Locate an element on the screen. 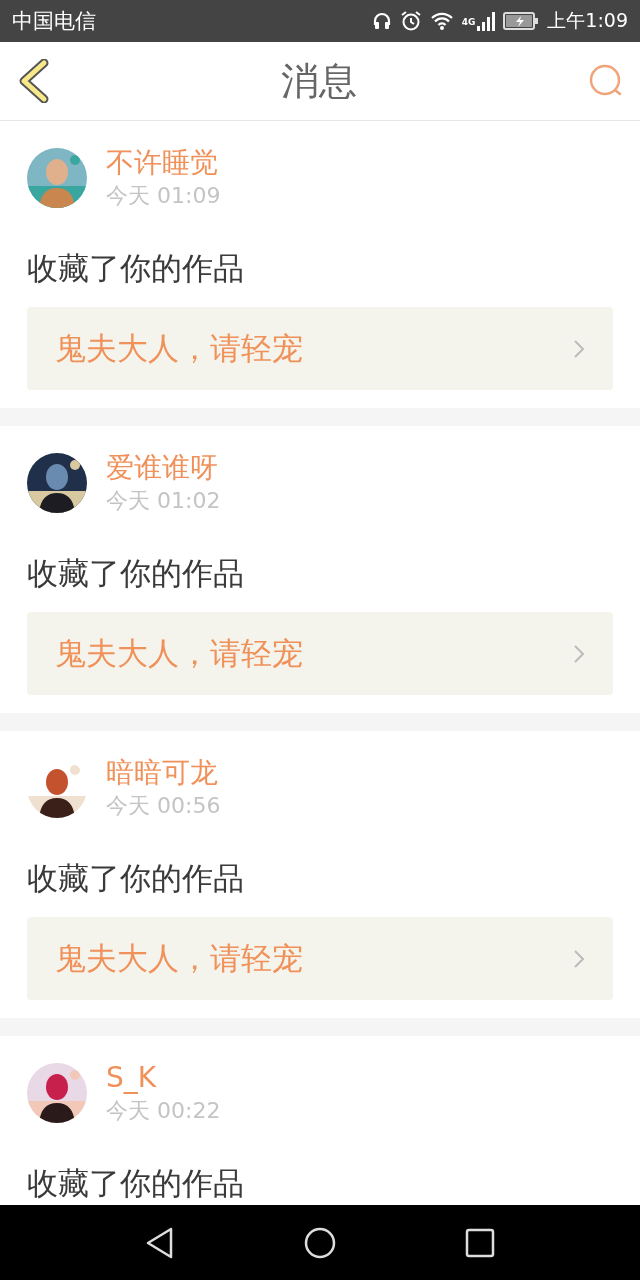  page-title: 消息 is located at coordinates (319, 81).